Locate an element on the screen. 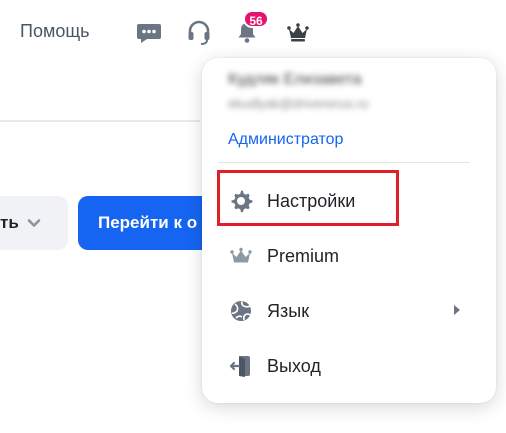 This screenshot has height=433, width=506. chevron-down-icon is located at coordinates (34, 223).